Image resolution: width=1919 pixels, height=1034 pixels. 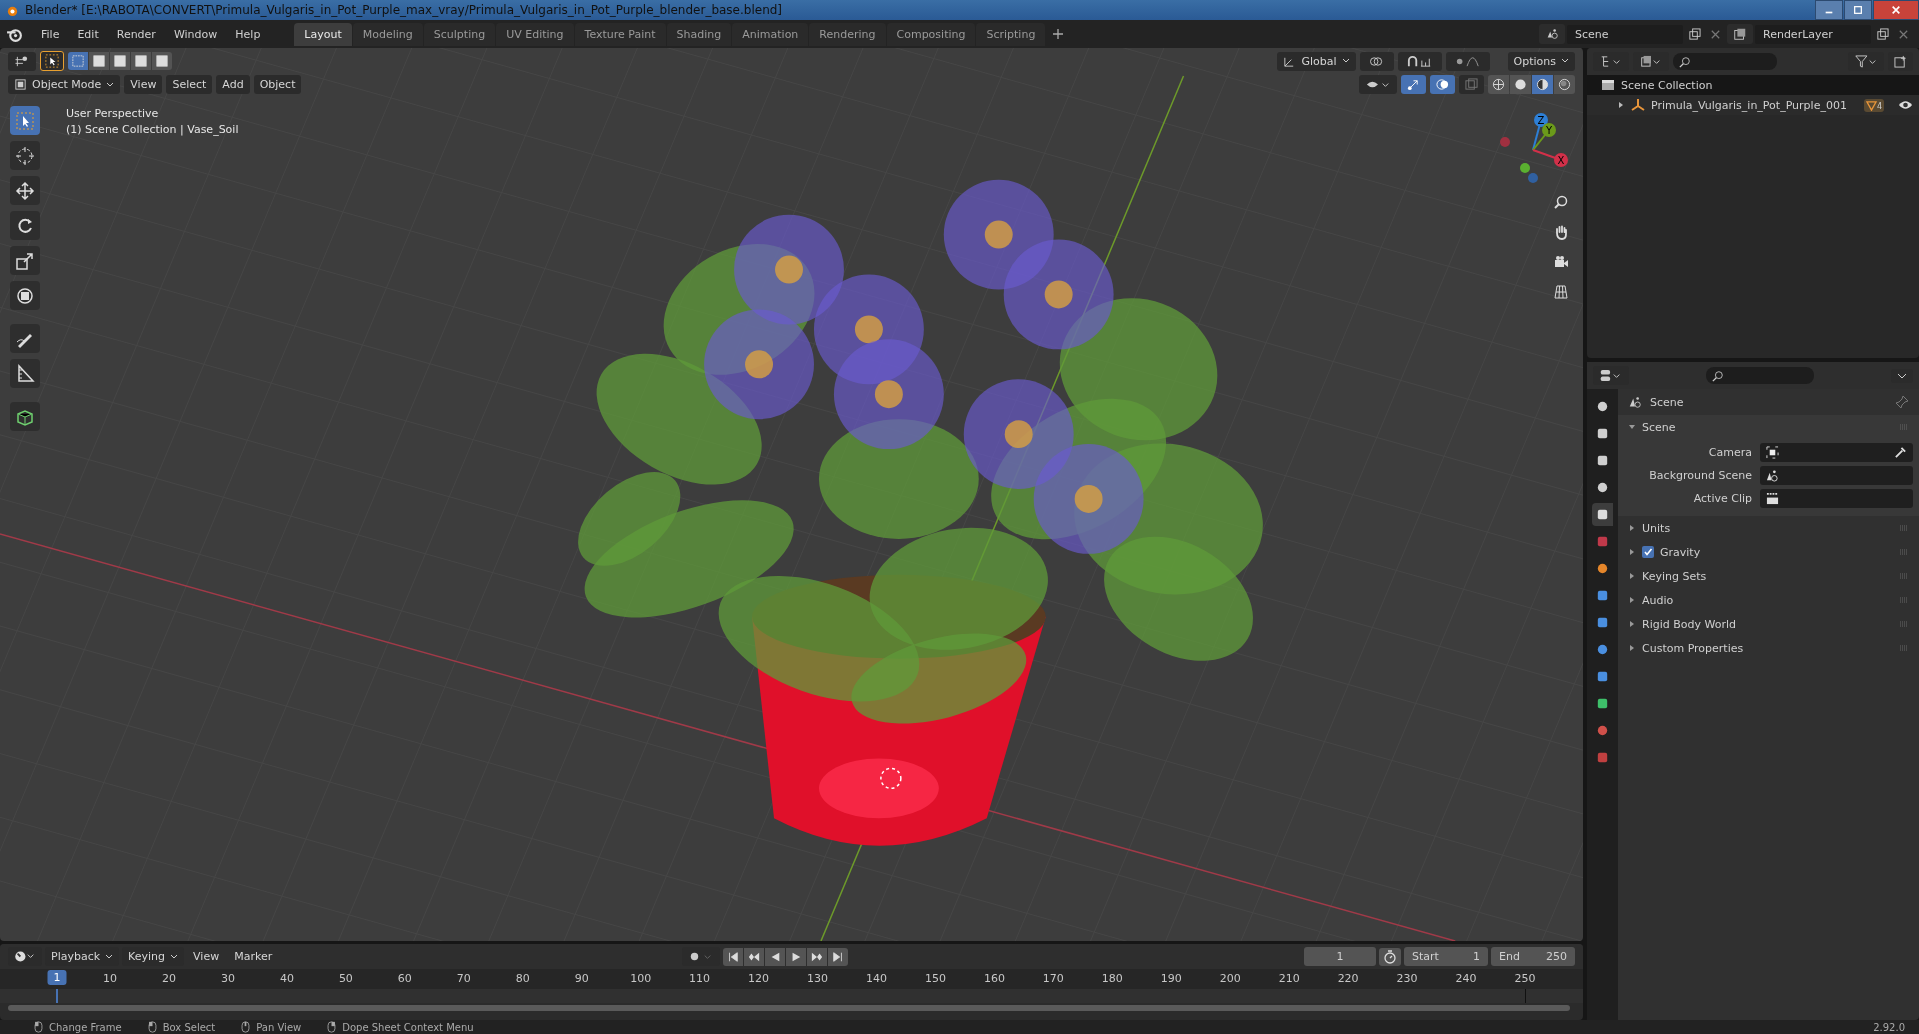 What do you see at coordinates (1625, 34) in the screenshot?
I see `scene-name-field: Scene` at bounding box center [1625, 34].